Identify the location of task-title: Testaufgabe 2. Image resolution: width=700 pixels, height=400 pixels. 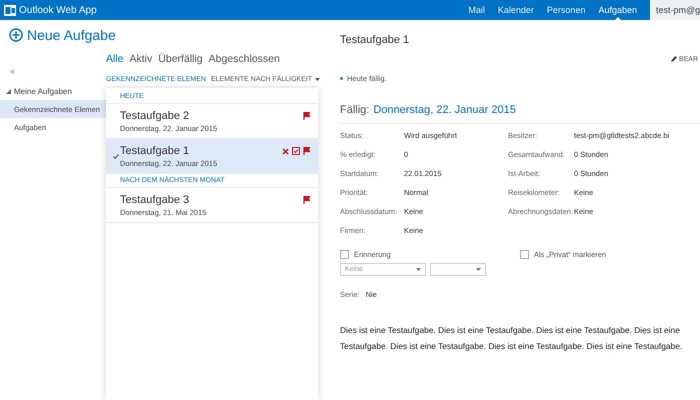
(155, 116).